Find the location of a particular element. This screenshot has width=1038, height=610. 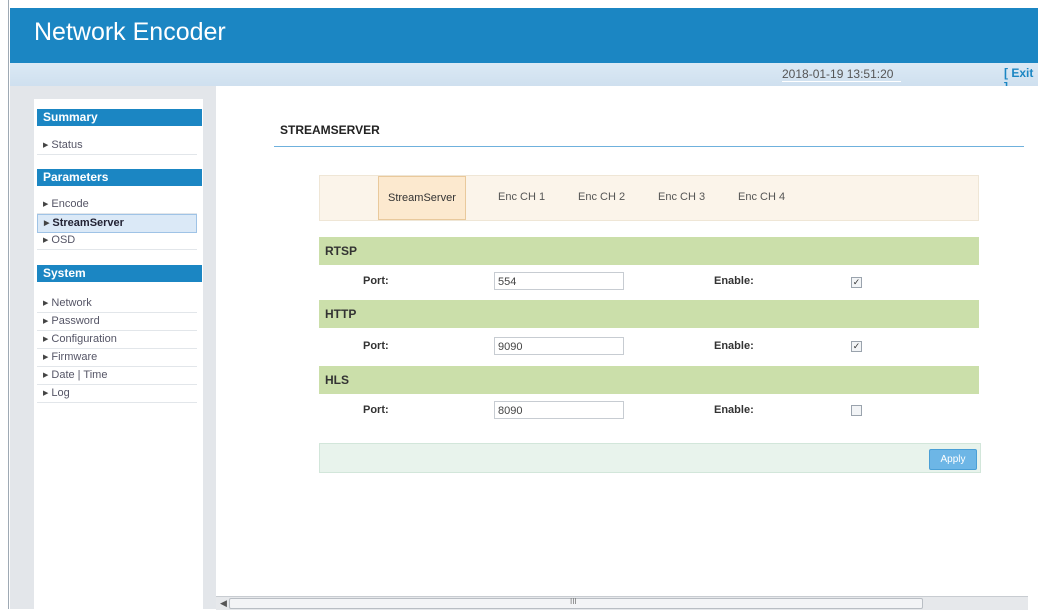

sidebar-item-streamserver: ▶ StreamServer is located at coordinates (117, 223).